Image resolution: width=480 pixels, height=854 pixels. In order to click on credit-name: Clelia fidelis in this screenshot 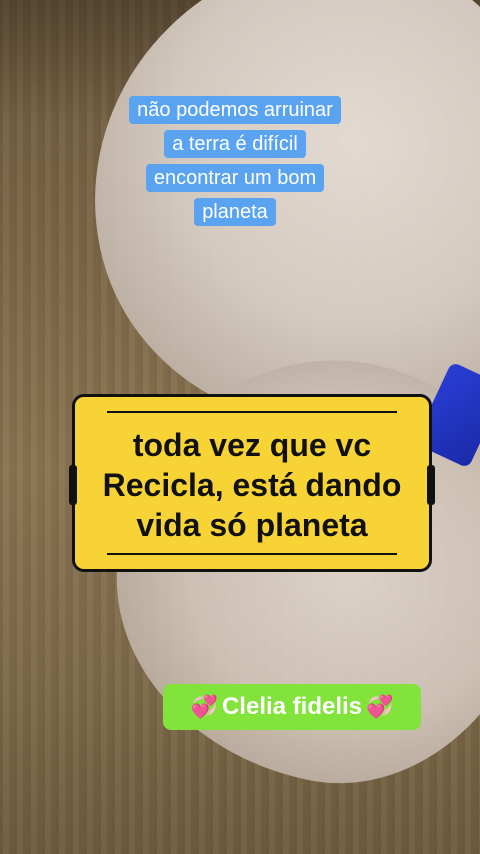, I will do `click(292, 706)`.